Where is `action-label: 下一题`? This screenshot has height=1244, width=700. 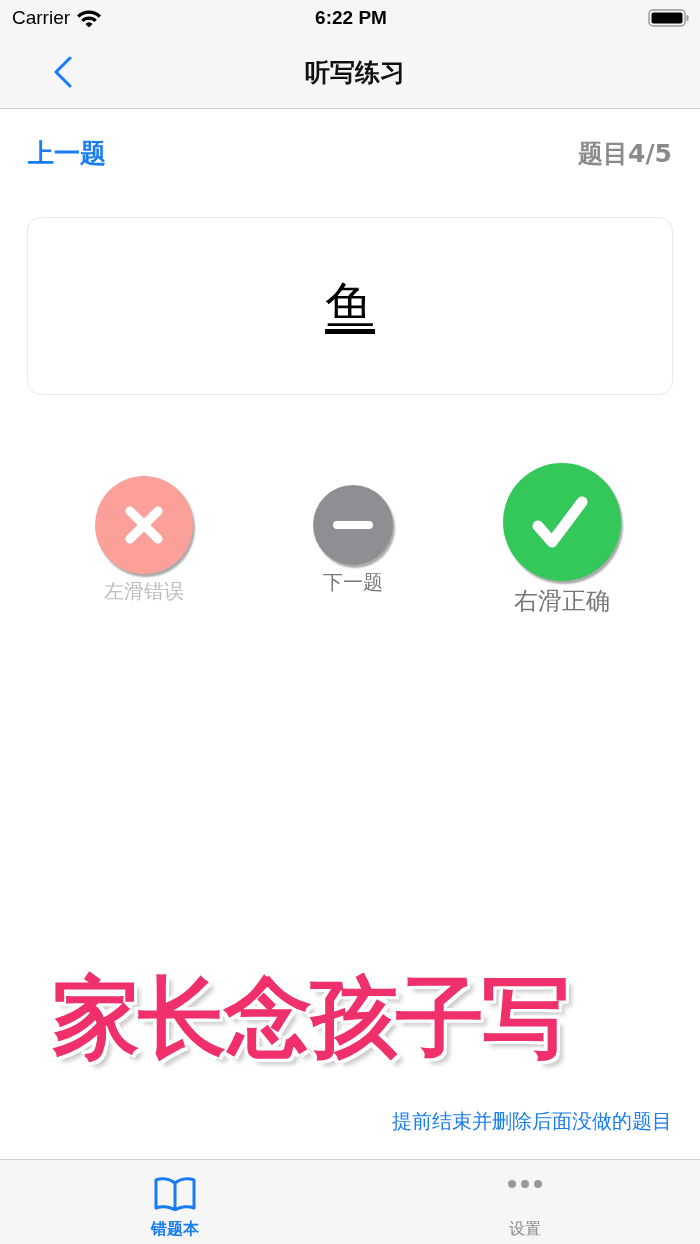
action-label: 下一题 is located at coordinates (353, 582).